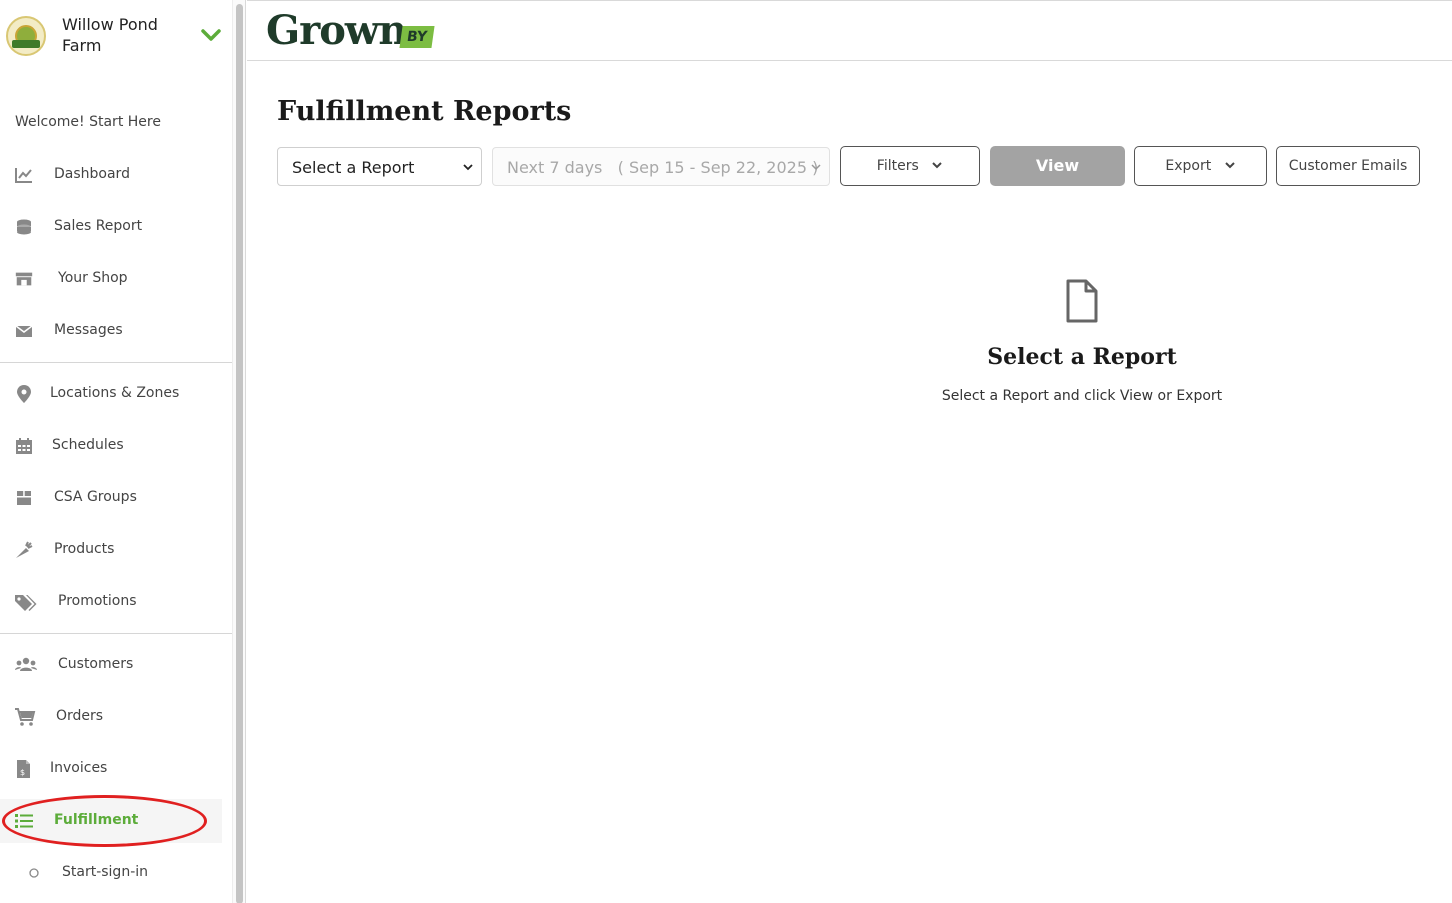 The height and width of the screenshot is (903, 1452). What do you see at coordinates (1082, 301) in the screenshot?
I see `document-icon` at bounding box center [1082, 301].